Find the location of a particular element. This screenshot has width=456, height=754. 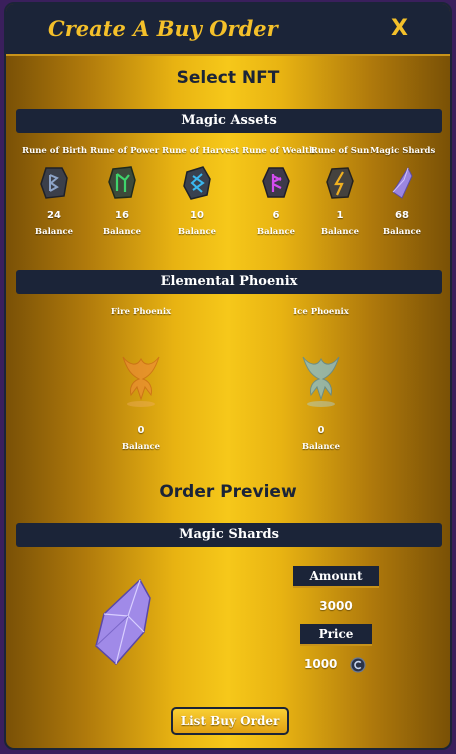

order-preview-heading: Order Preview is located at coordinates (228, 492).